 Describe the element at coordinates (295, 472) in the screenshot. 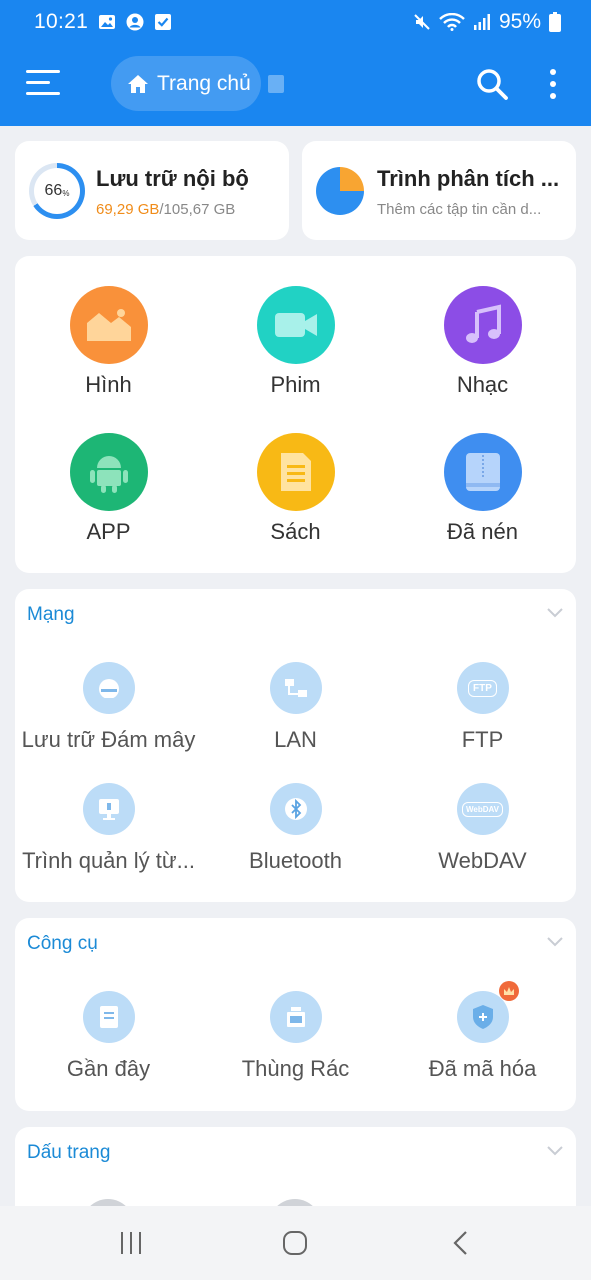

I see `book-icon` at that location.